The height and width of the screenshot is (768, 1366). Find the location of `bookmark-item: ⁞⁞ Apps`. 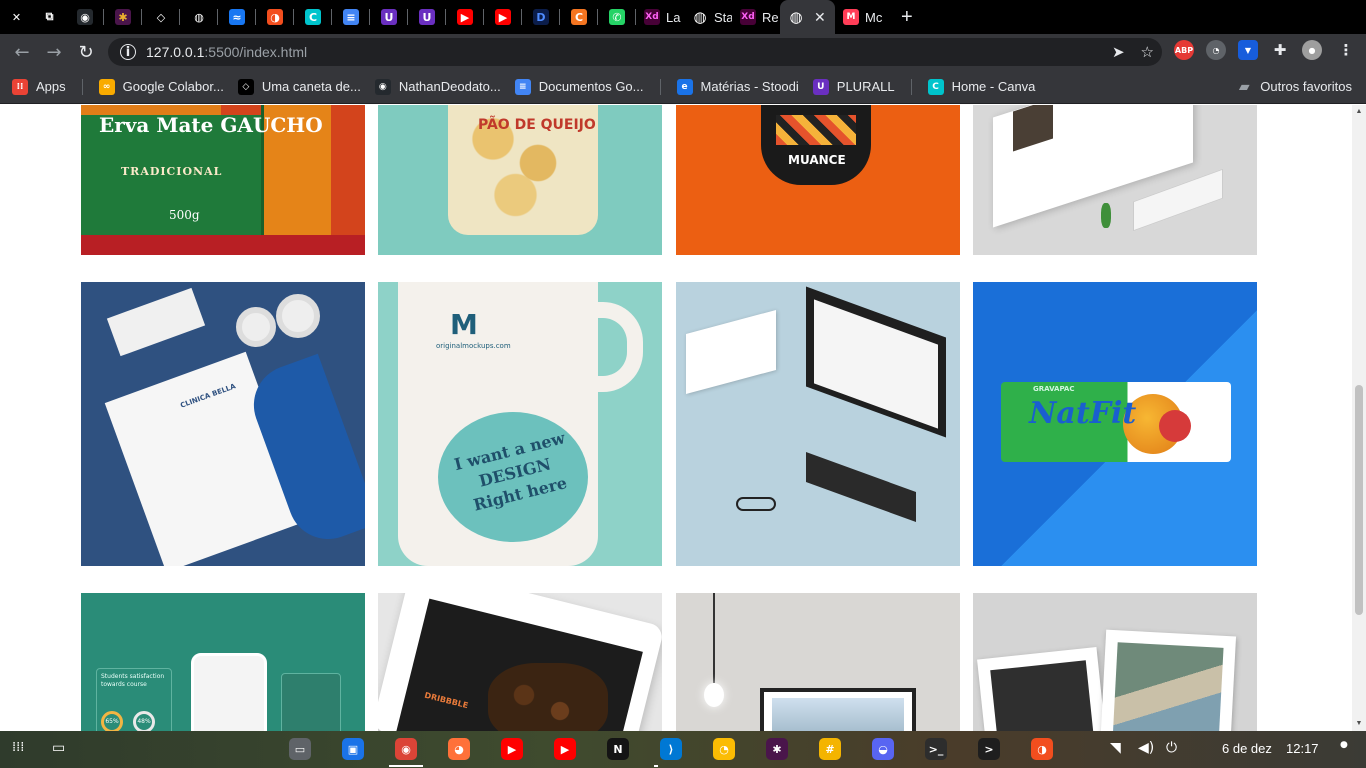

bookmark-item: ⁞⁞ Apps is located at coordinates (39, 86).